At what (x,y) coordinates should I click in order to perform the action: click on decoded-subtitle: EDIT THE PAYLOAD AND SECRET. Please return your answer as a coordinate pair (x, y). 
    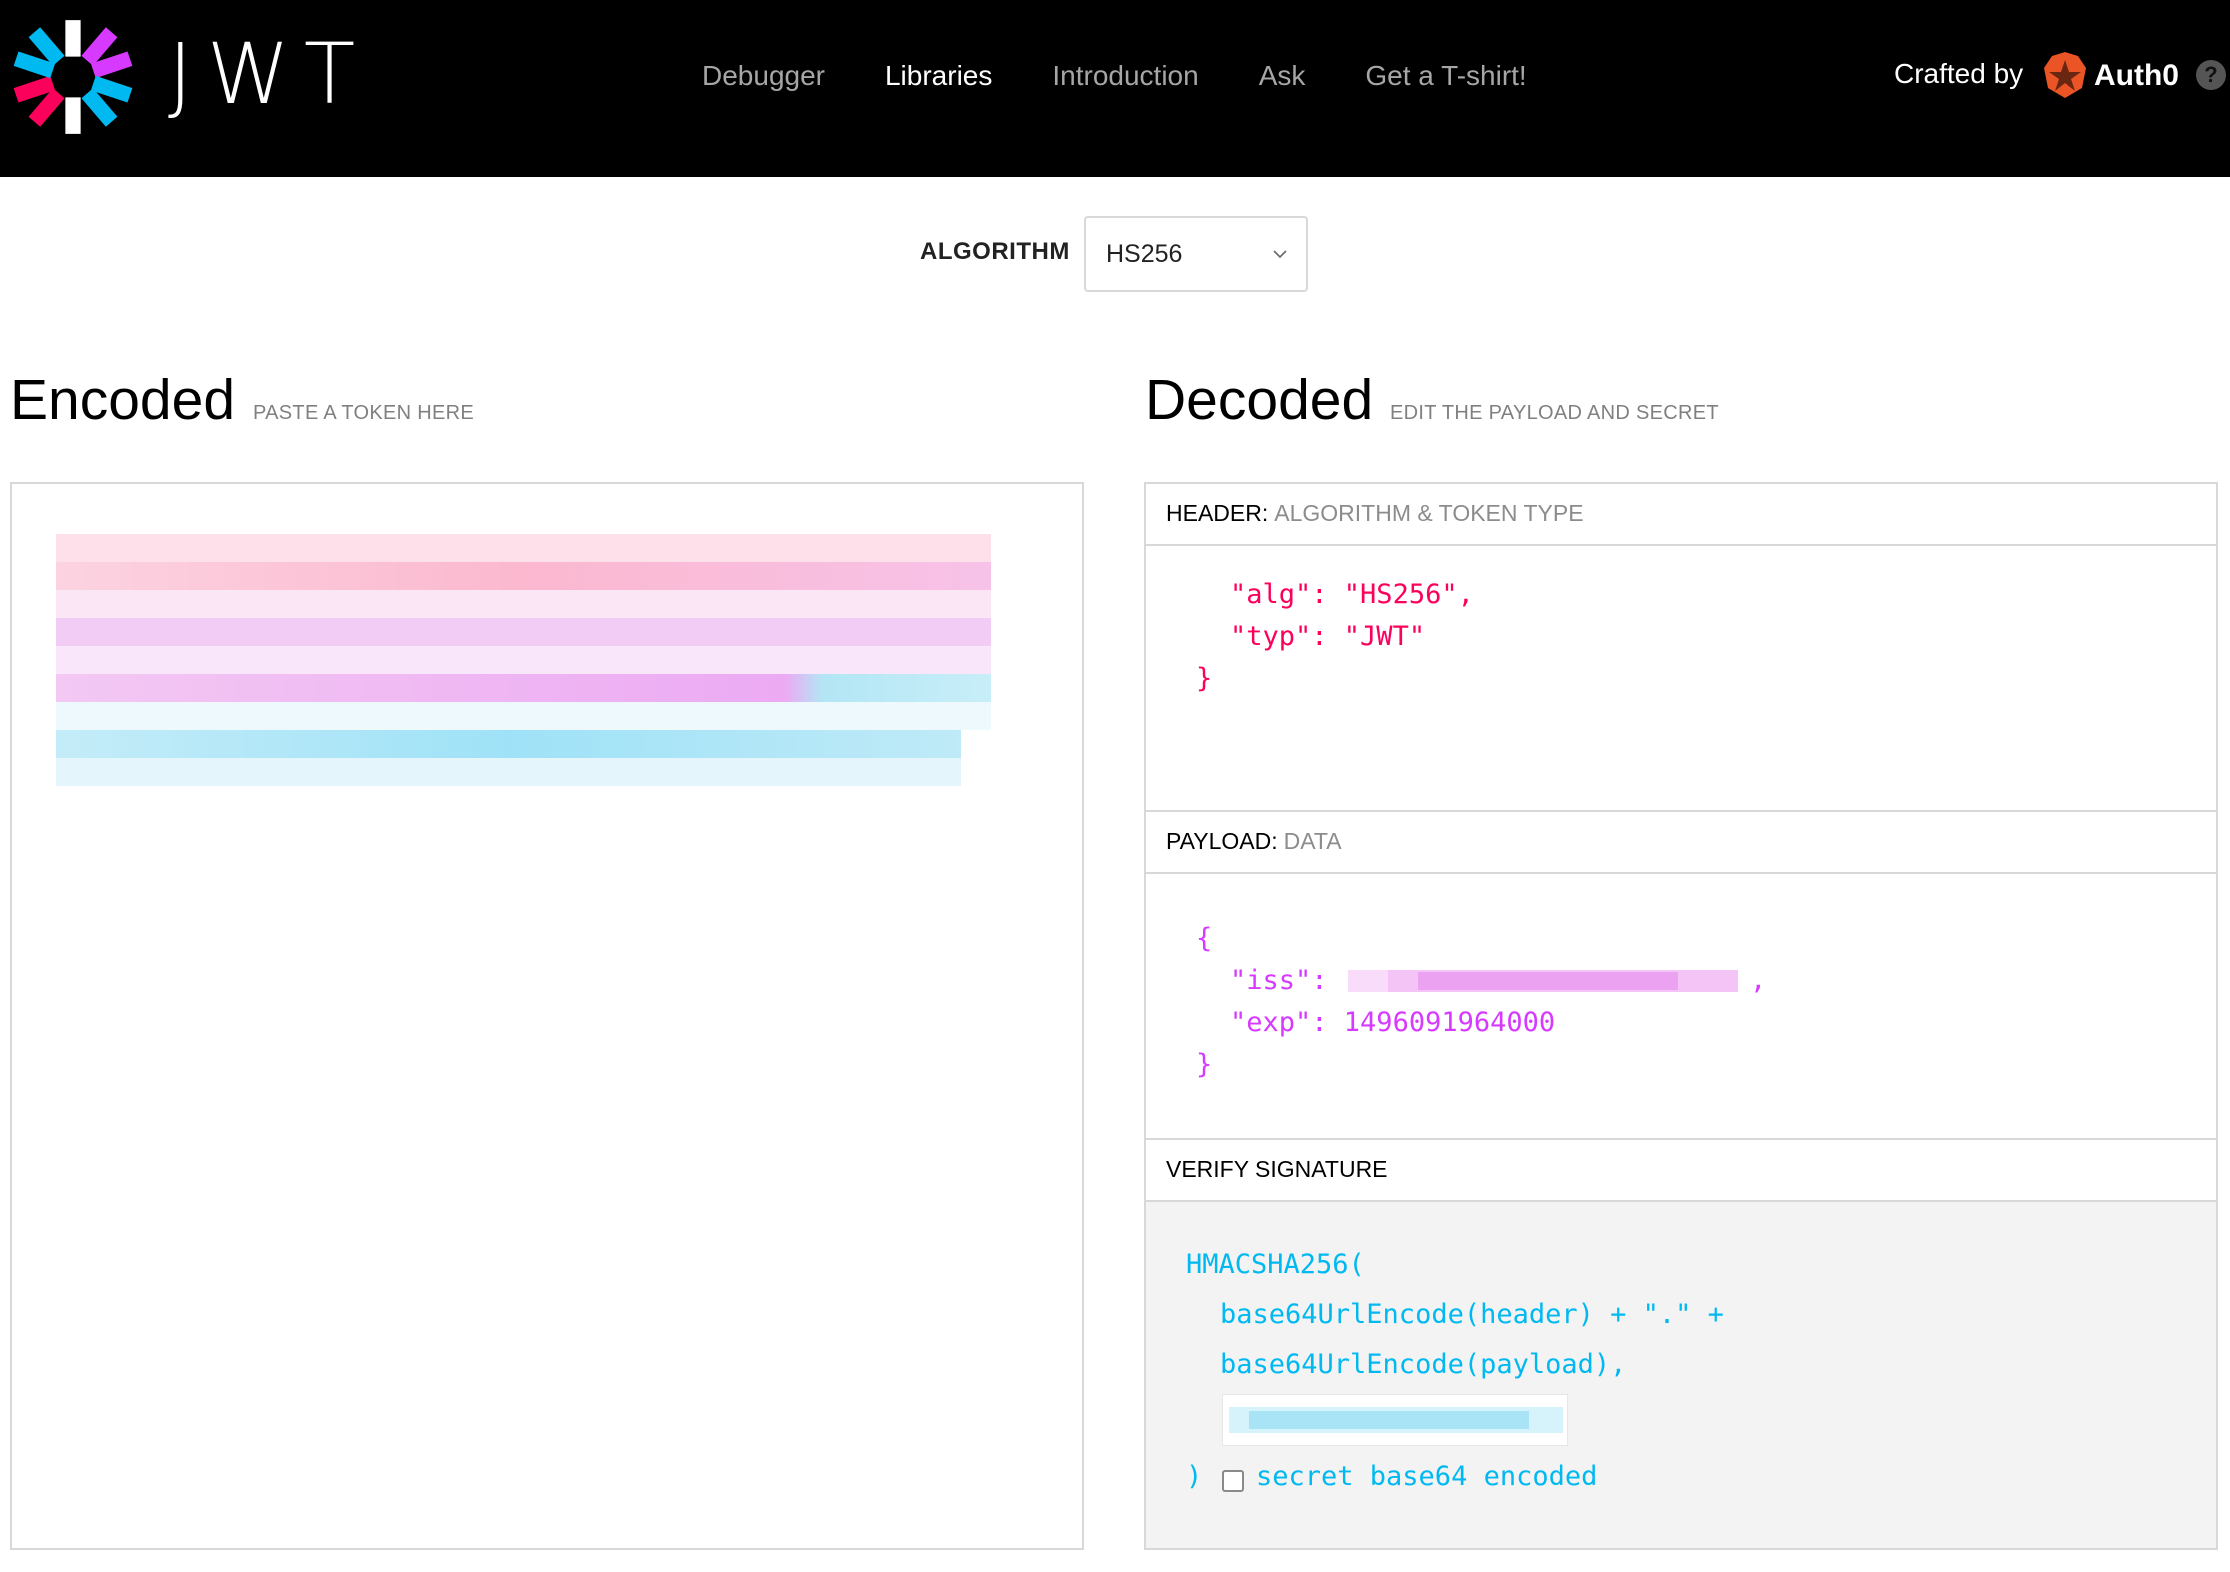
    Looking at the image, I should click on (1554, 413).